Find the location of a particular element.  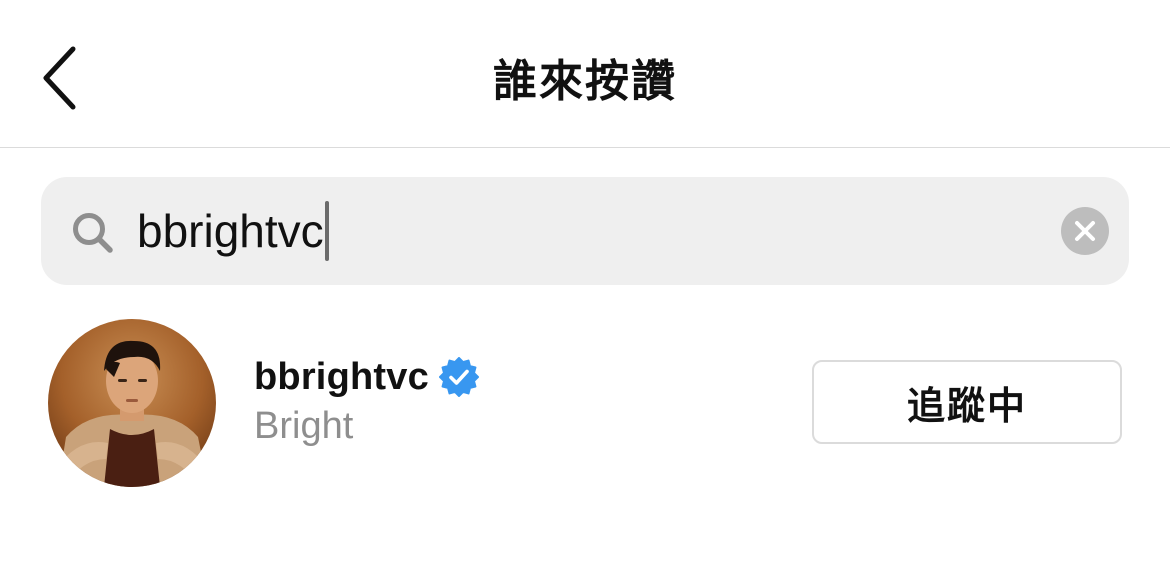

clear-search-button is located at coordinates (1085, 231).